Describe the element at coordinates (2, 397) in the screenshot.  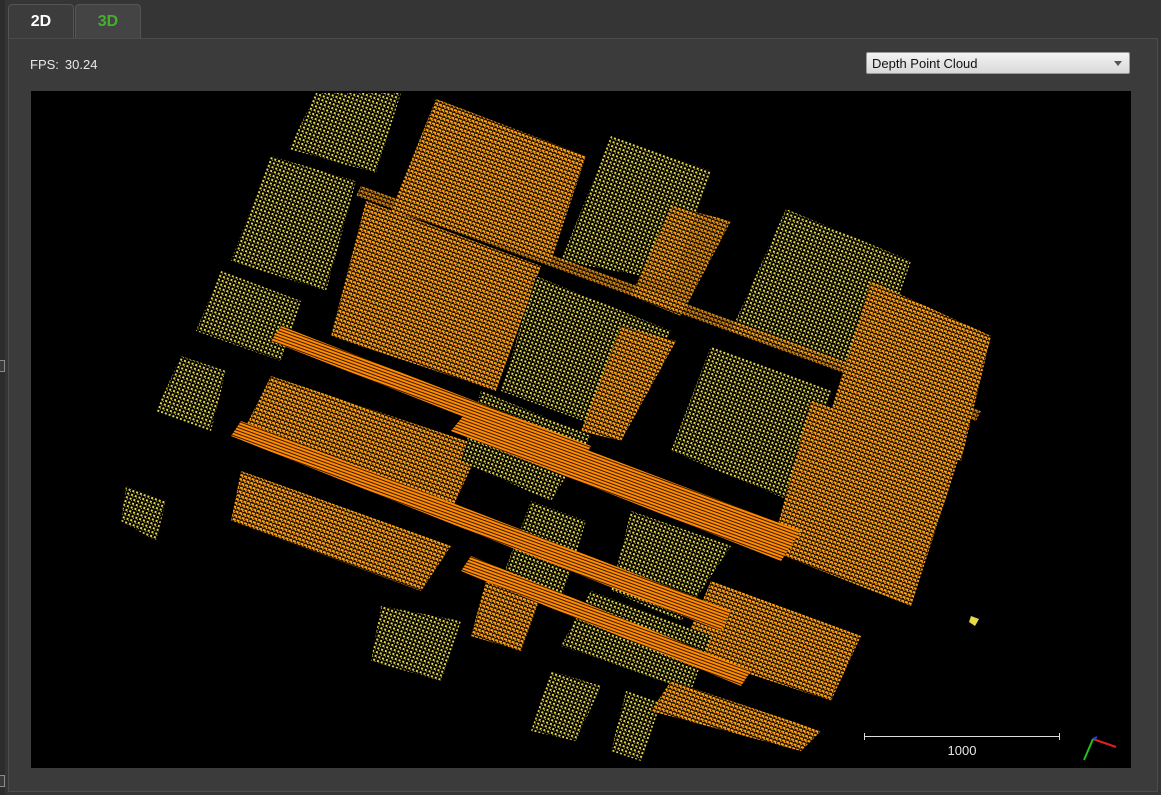
I see `left-splitter` at that location.